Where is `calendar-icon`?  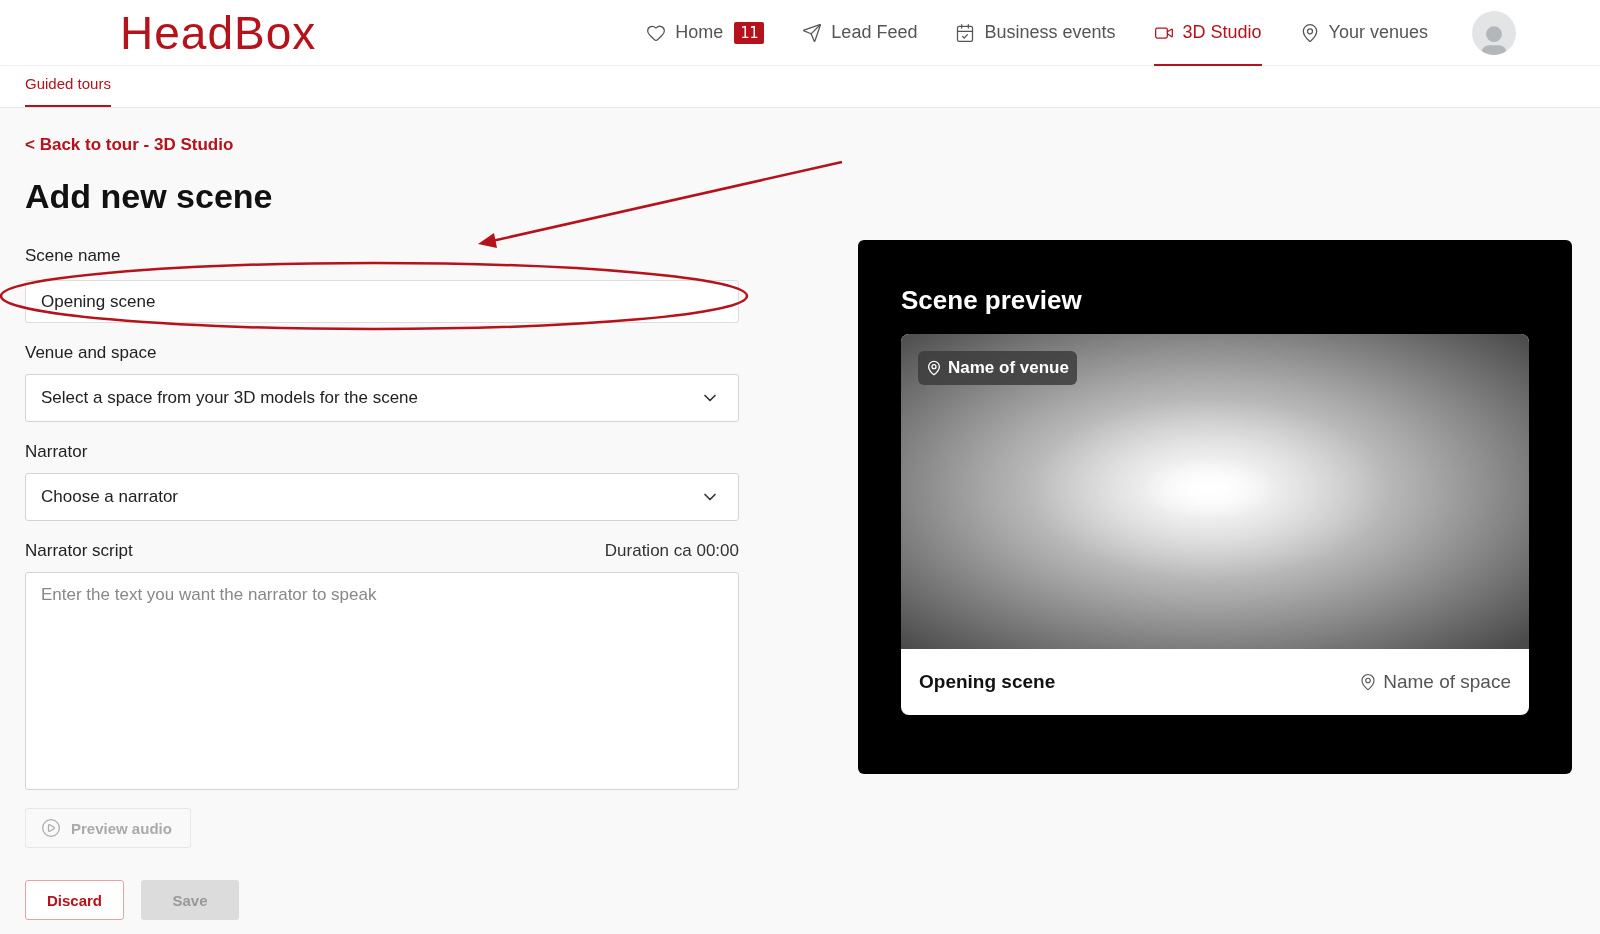 calendar-icon is located at coordinates (965, 32).